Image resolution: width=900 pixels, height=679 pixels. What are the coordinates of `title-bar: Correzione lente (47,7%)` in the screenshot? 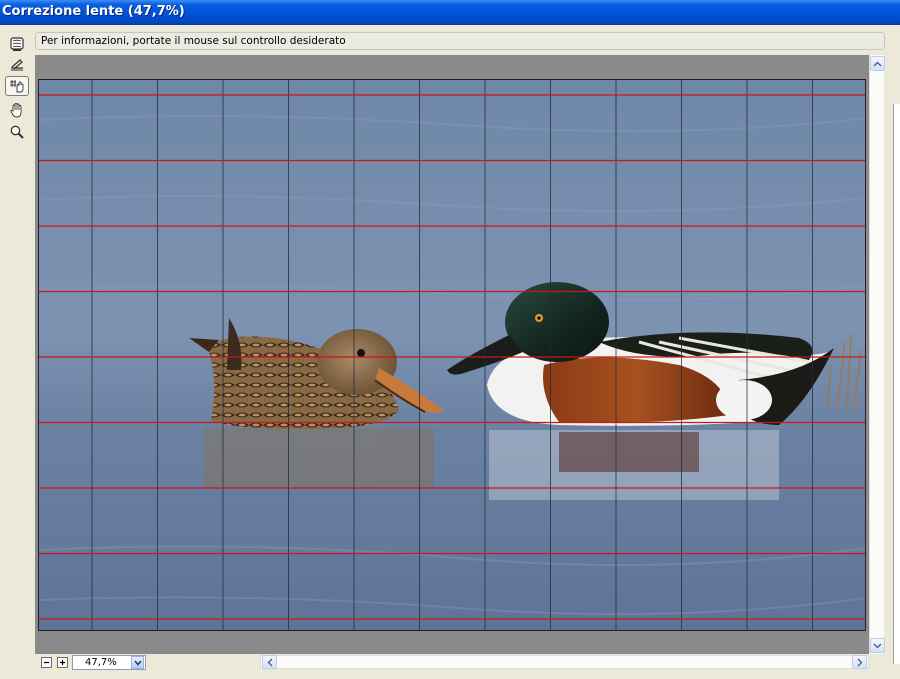 It's located at (450, 12).